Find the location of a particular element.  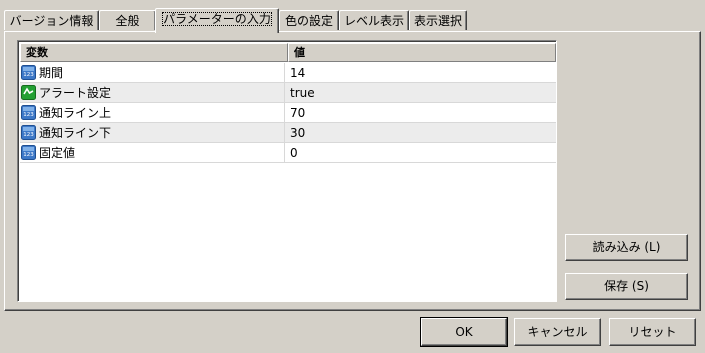

tab-general-label: 全般 is located at coordinates (127, 21).